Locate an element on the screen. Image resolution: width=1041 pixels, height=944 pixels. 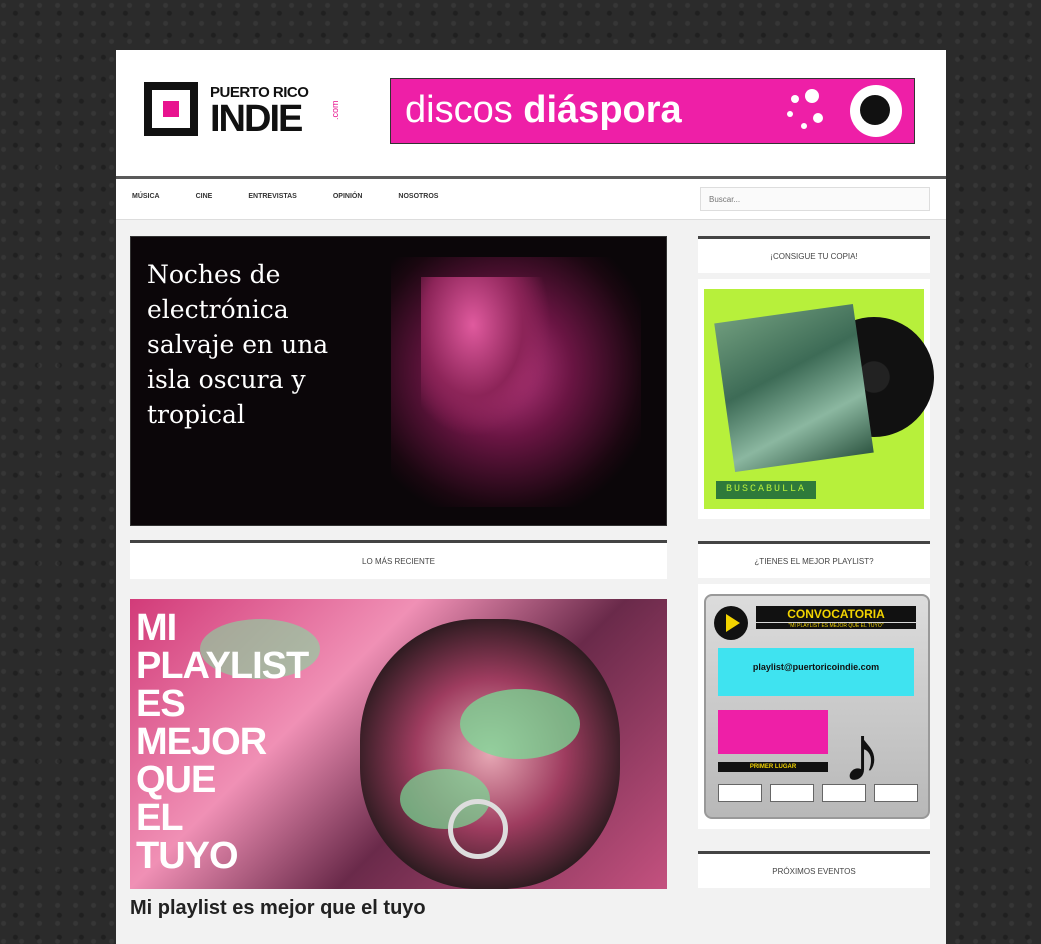
nav-item-nosotros: NOSOTROS is located at coordinates (418, 196).